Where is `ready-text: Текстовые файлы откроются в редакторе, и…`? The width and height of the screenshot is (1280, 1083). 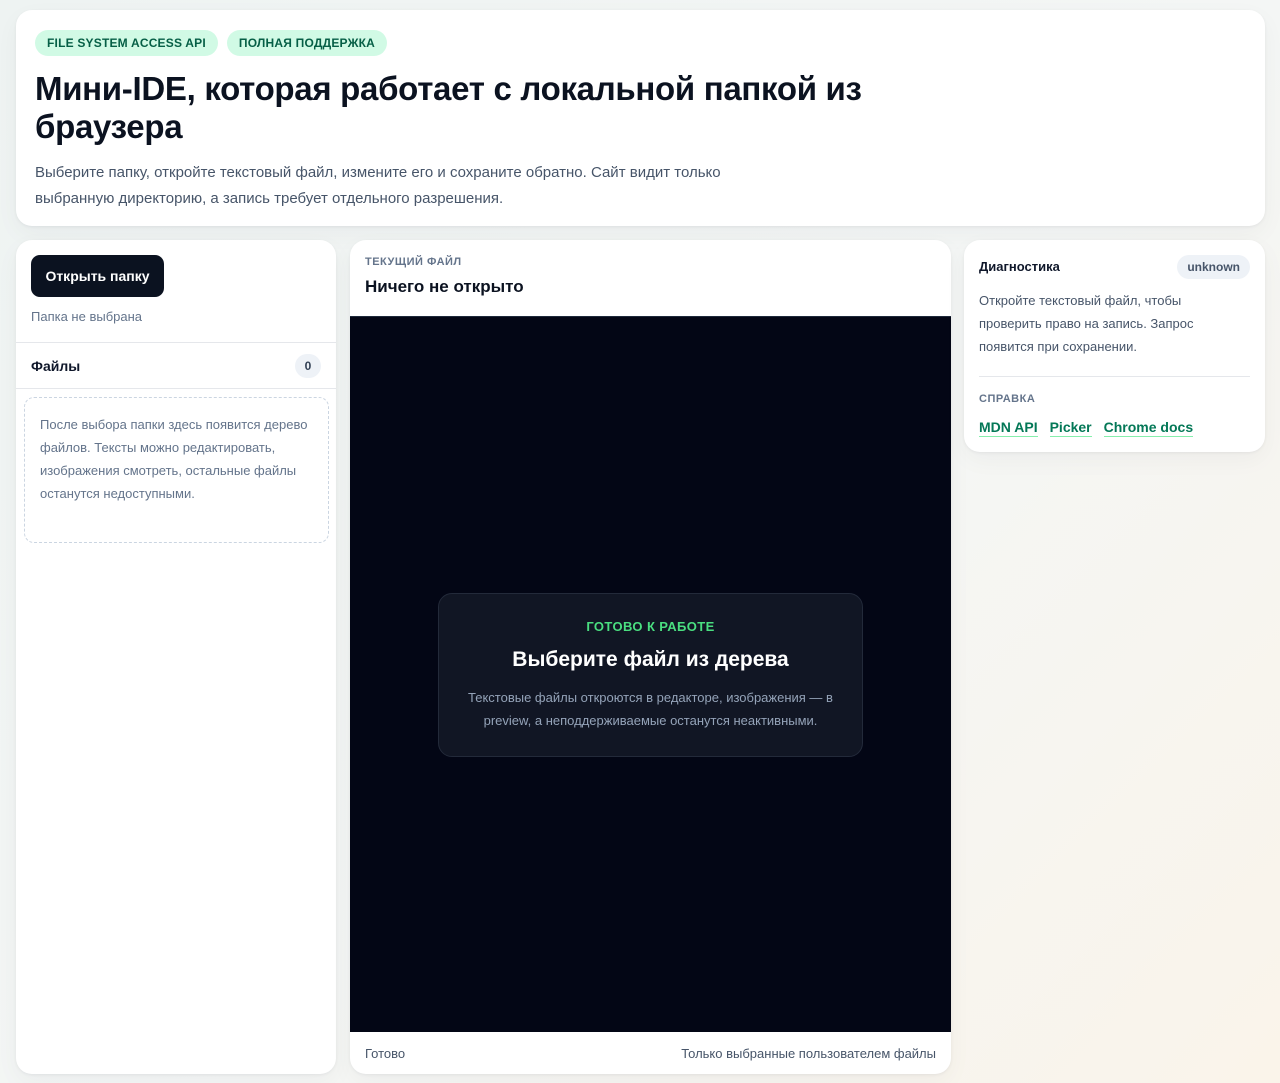 ready-text: Текстовые файлы откроются в редакторе, и… is located at coordinates (650, 709).